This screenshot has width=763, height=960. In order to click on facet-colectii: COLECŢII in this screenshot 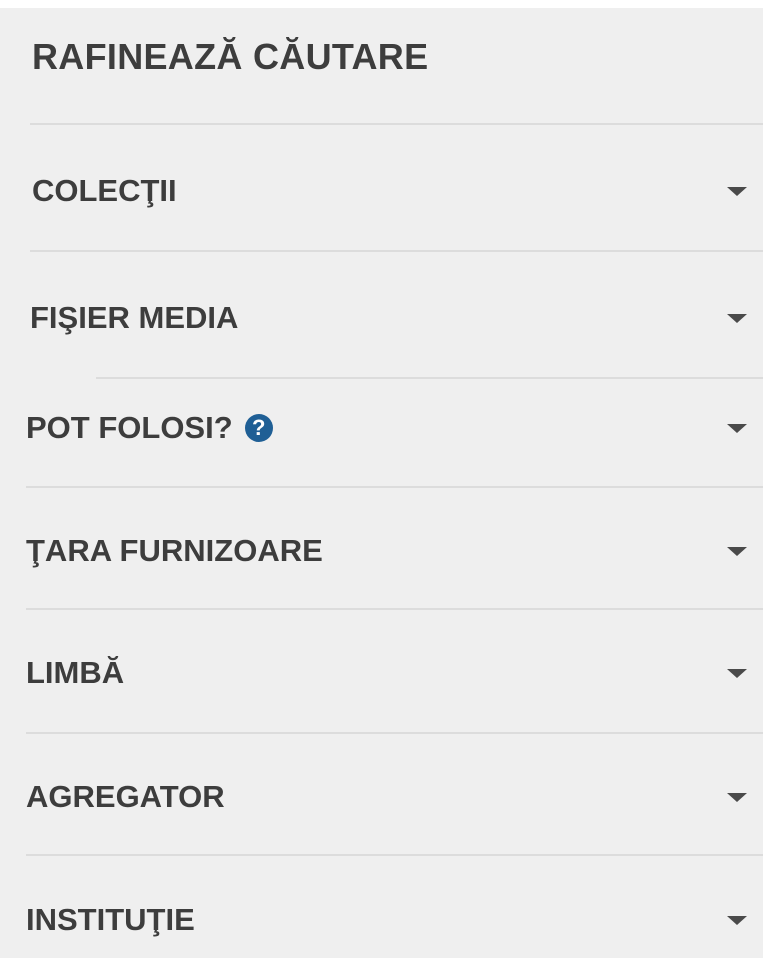, I will do `click(381, 191)`.